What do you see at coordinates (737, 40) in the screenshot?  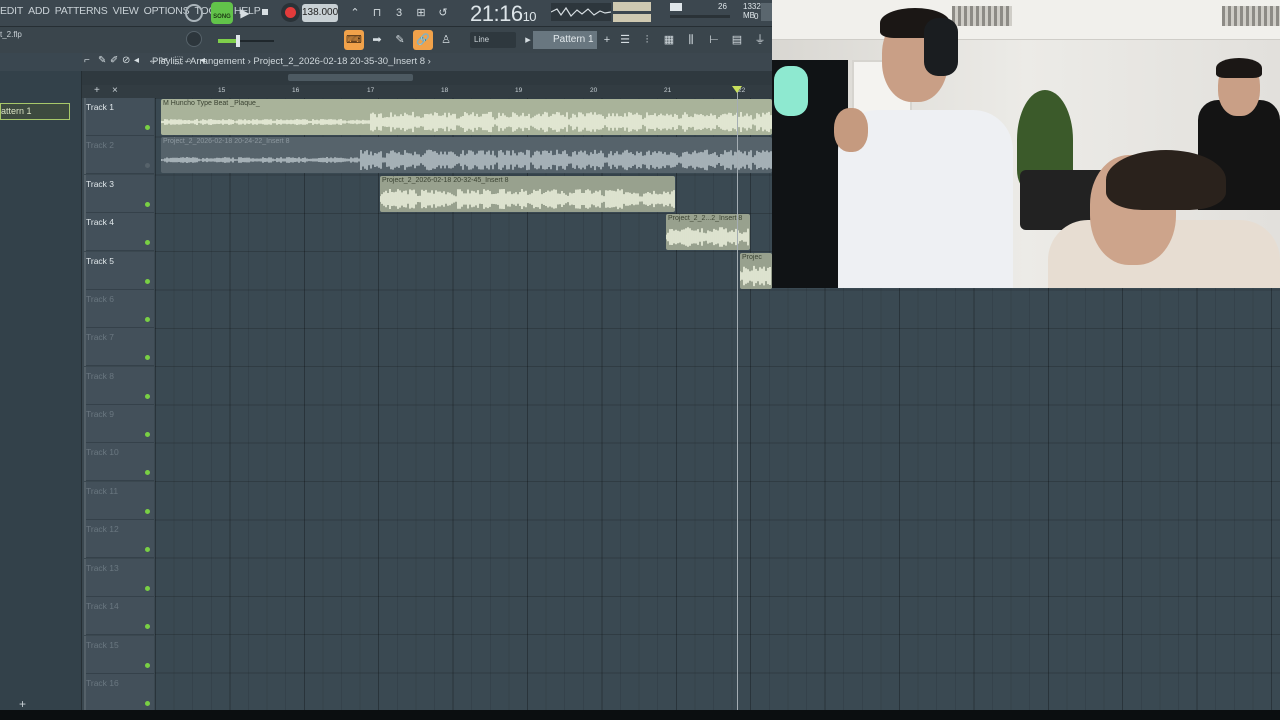 I see `browser-icon: ▤` at bounding box center [737, 40].